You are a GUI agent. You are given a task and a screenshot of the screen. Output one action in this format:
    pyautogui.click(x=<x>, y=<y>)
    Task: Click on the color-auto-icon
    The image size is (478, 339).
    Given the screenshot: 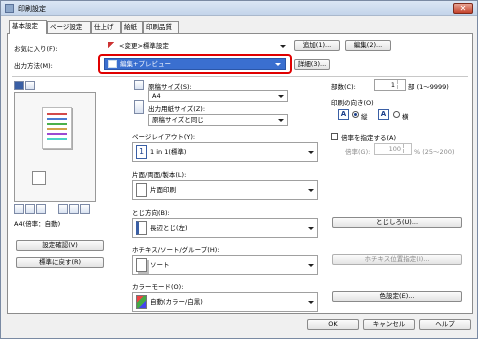 What is the action you would take?
    pyautogui.click(x=141, y=302)
    